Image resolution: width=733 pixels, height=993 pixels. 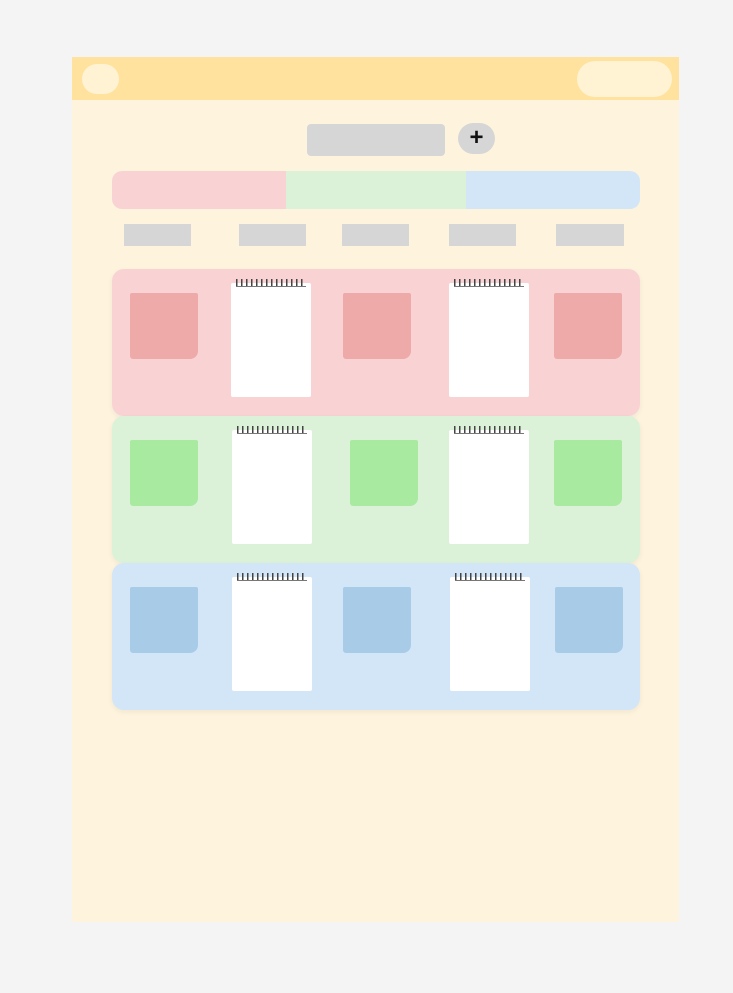 What do you see at coordinates (199, 190) in the screenshot?
I see `tab-red` at bounding box center [199, 190].